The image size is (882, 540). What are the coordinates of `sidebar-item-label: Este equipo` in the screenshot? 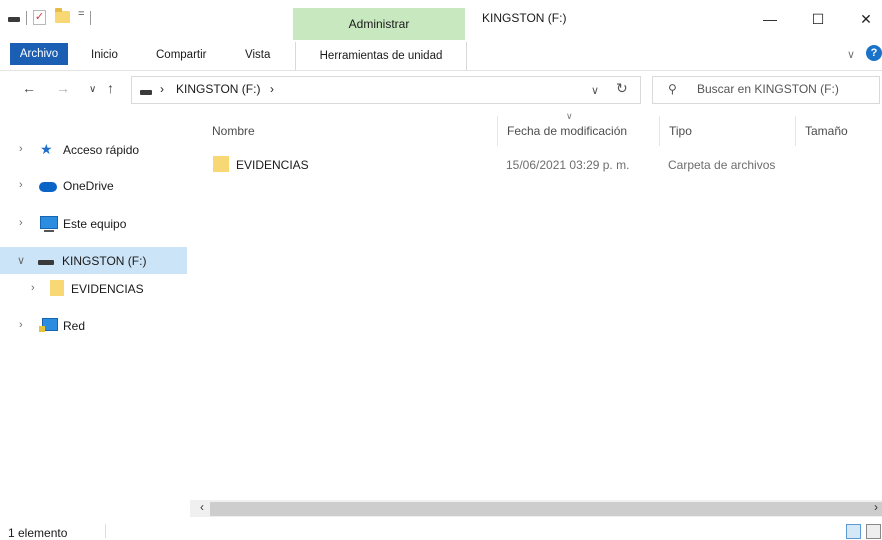 It's located at (95, 224).